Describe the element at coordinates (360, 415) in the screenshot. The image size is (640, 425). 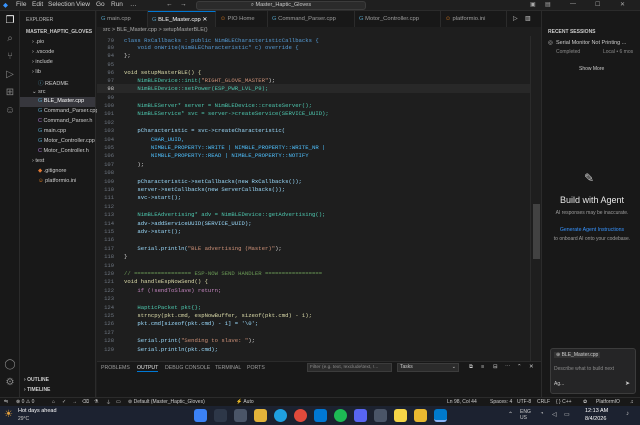
I see `discord-icon` at that location.